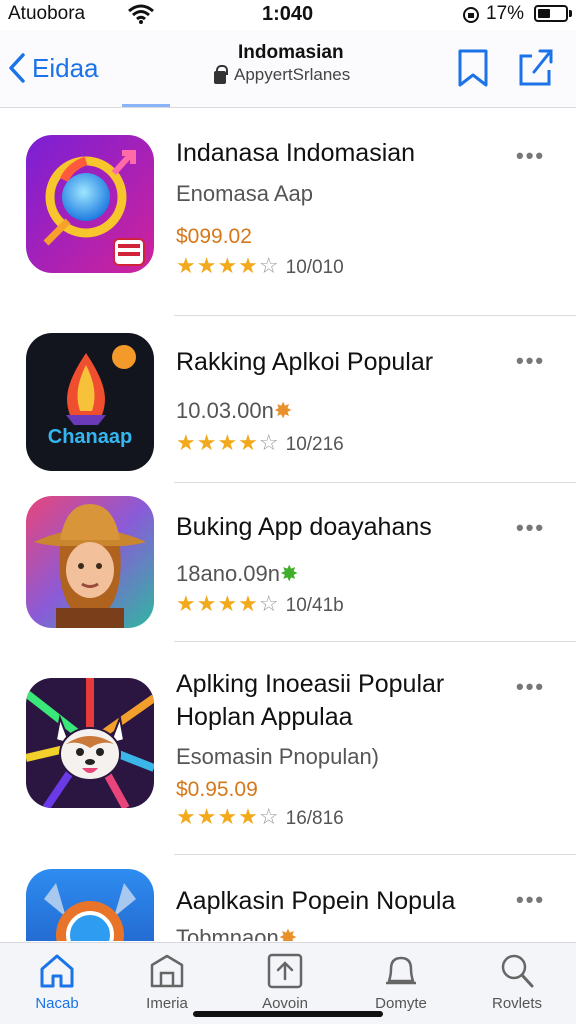 The image size is (576, 1024). I want to click on app-price: $0.95.09, so click(217, 789).